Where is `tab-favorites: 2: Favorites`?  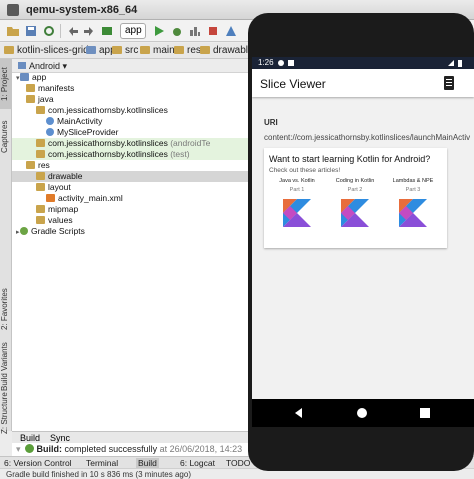 tab-favorites: 2: Favorites is located at coordinates (6, 309).